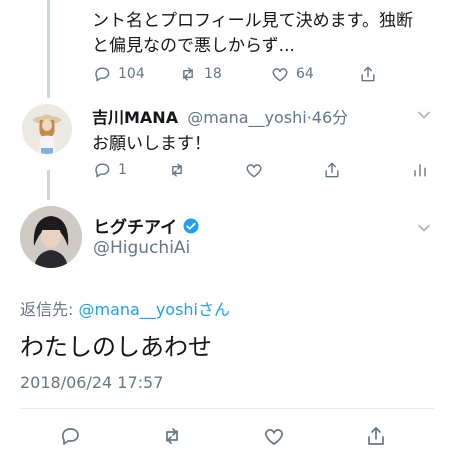  I want to click on main-tweet-menu-button, so click(424, 227).